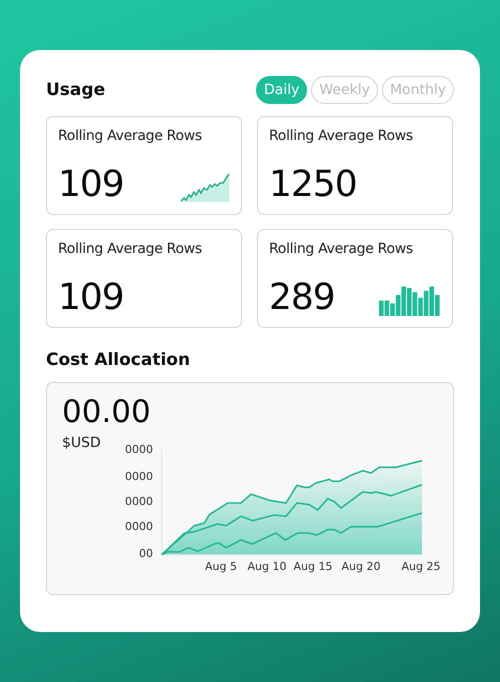 Image resolution: width=500 pixels, height=682 pixels. What do you see at coordinates (421, 566) in the screenshot?
I see `x-axis-label: Aug 25` at bounding box center [421, 566].